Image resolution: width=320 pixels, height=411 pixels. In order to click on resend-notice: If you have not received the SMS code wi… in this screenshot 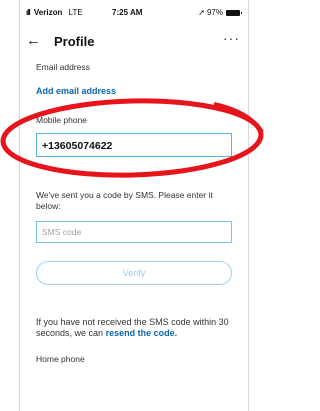, I will do `click(136, 328)`.